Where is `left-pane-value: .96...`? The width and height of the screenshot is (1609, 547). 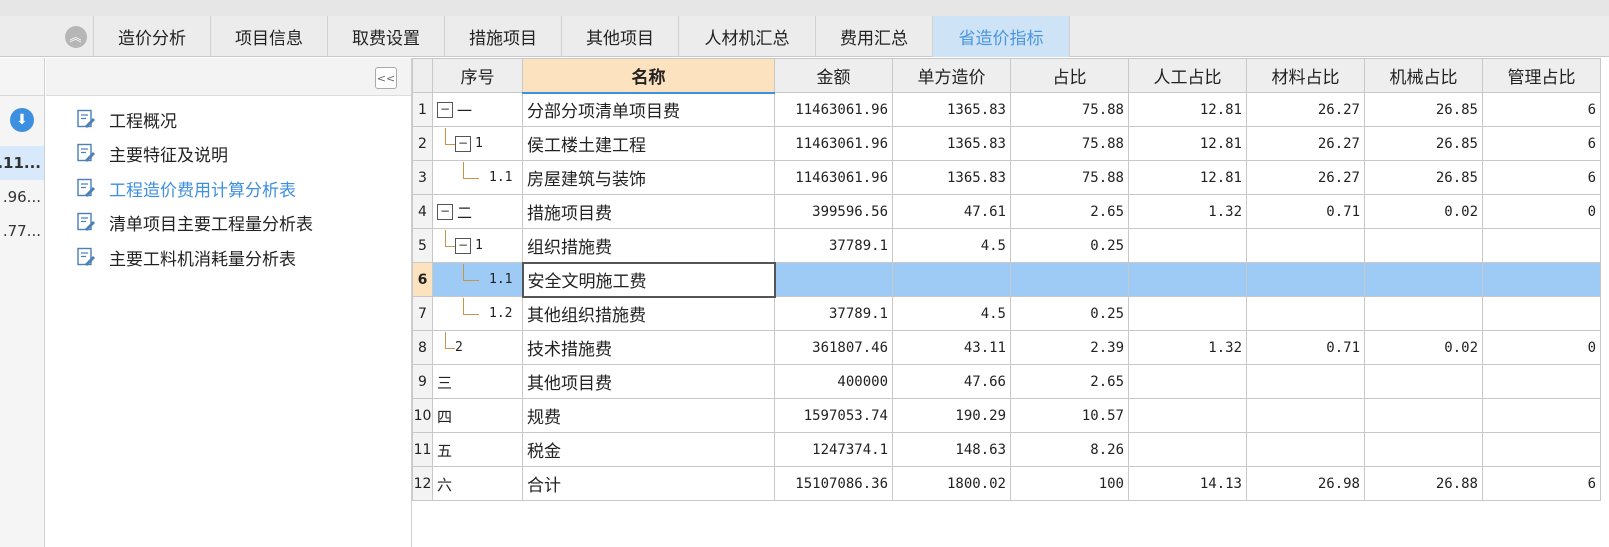 left-pane-value: .96... is located at coordinates (22, 197).